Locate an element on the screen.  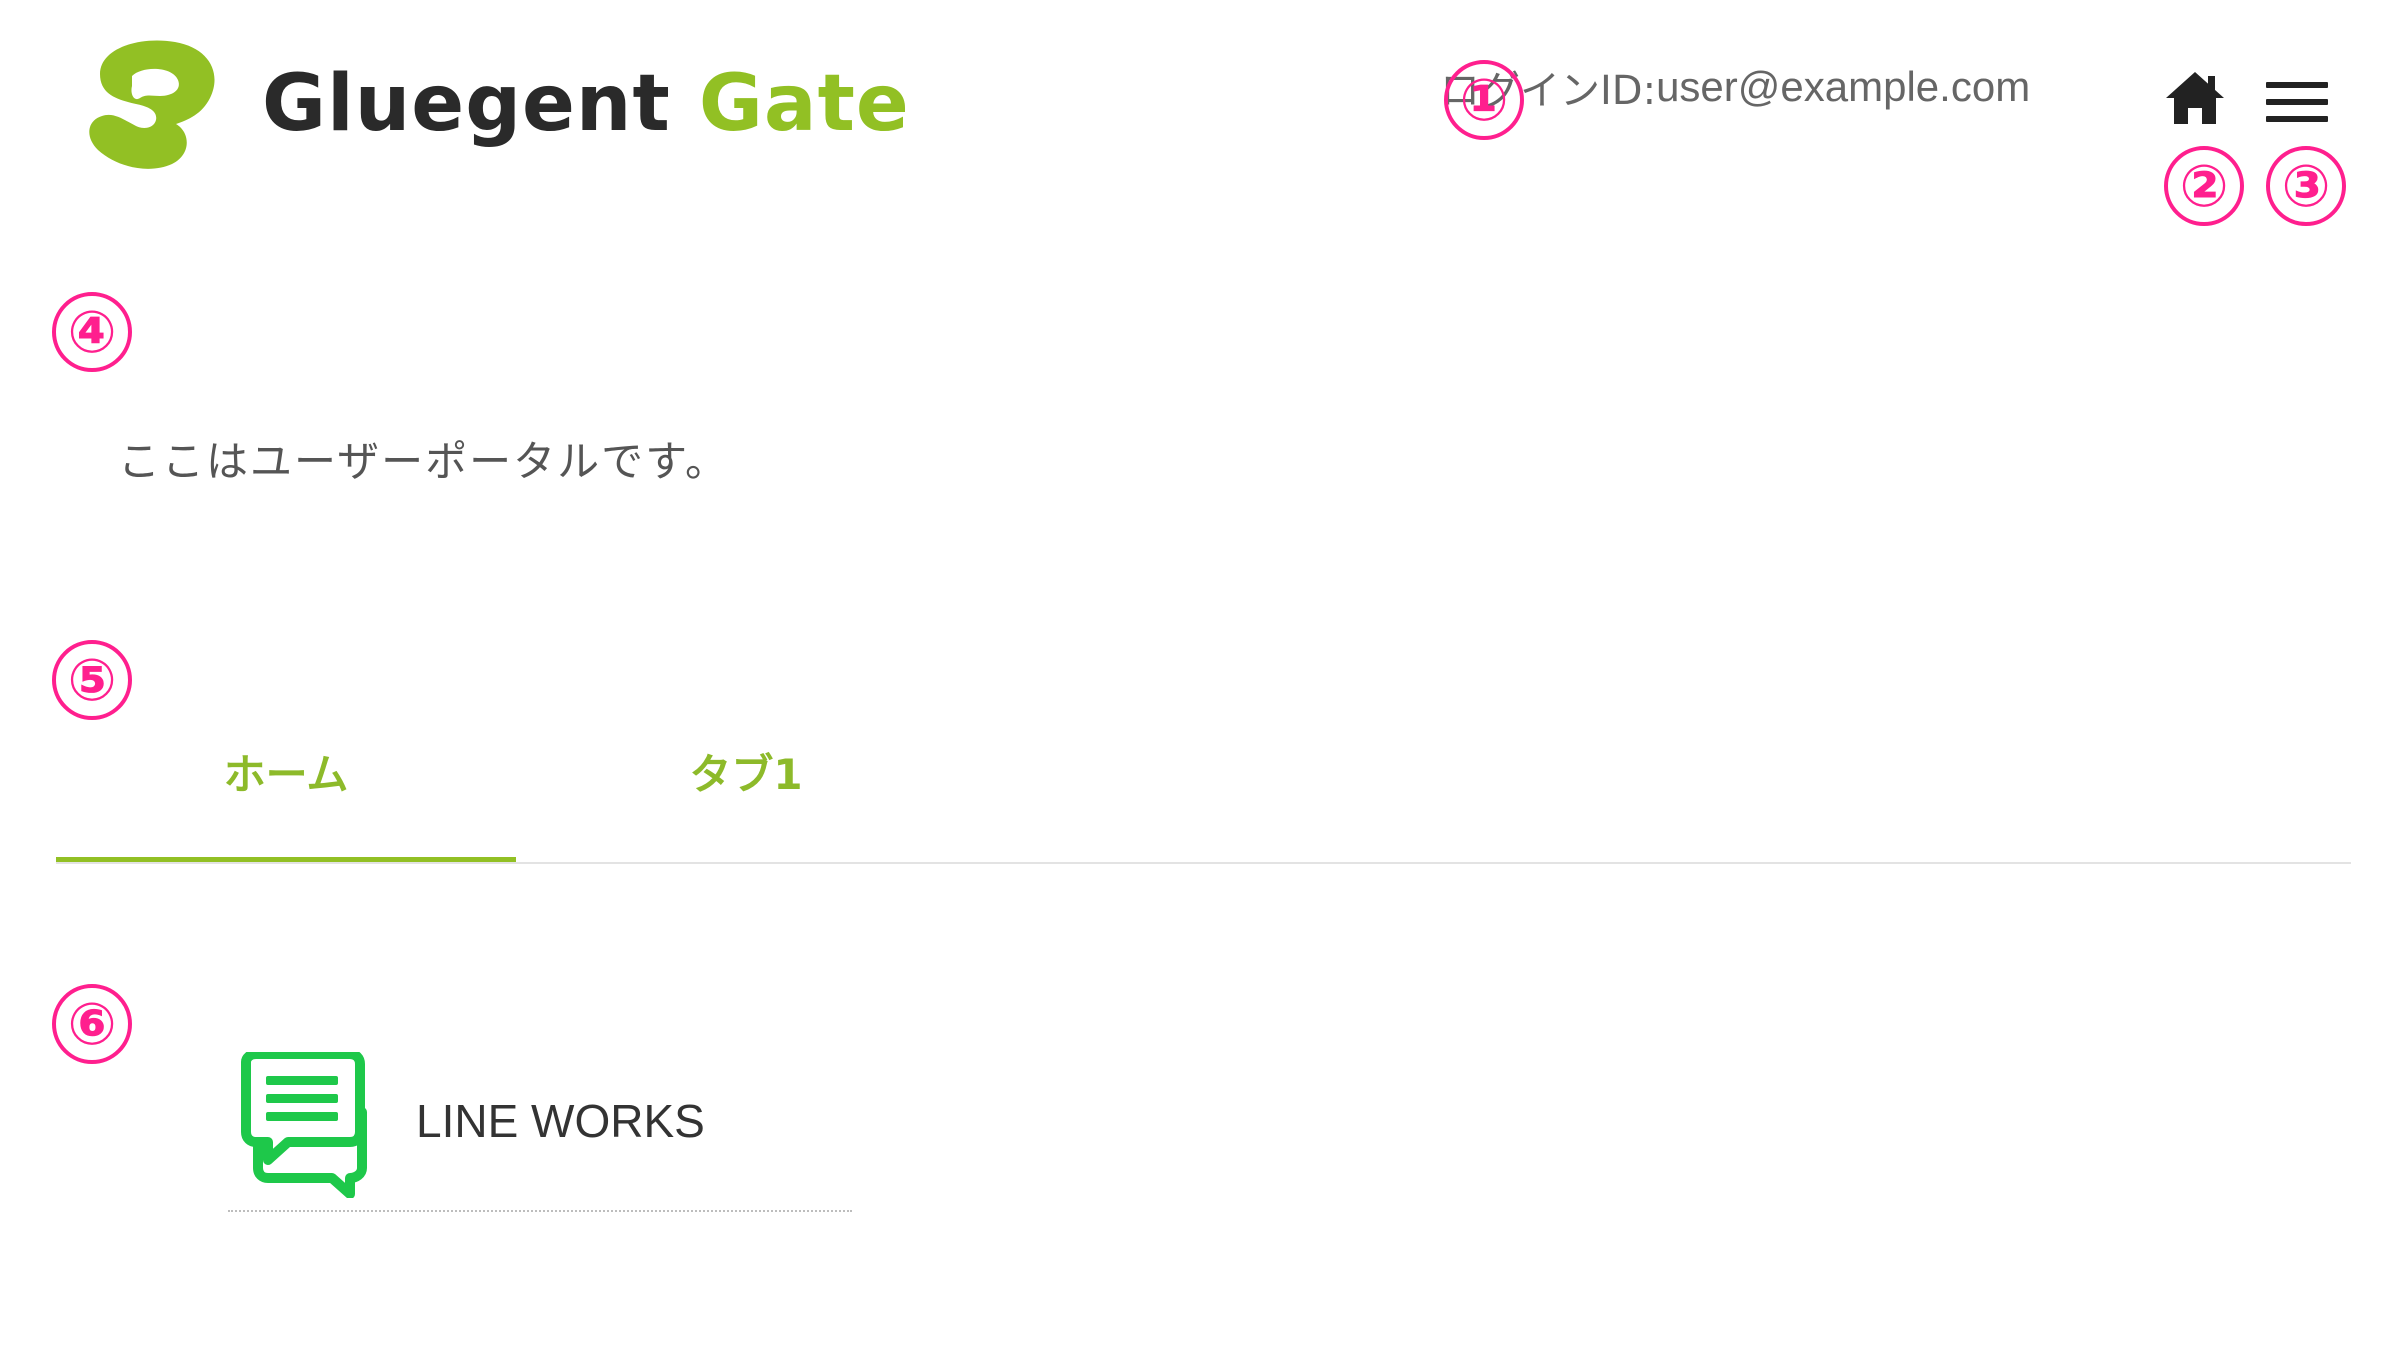
home-button is located at coordinates (2195, 98).